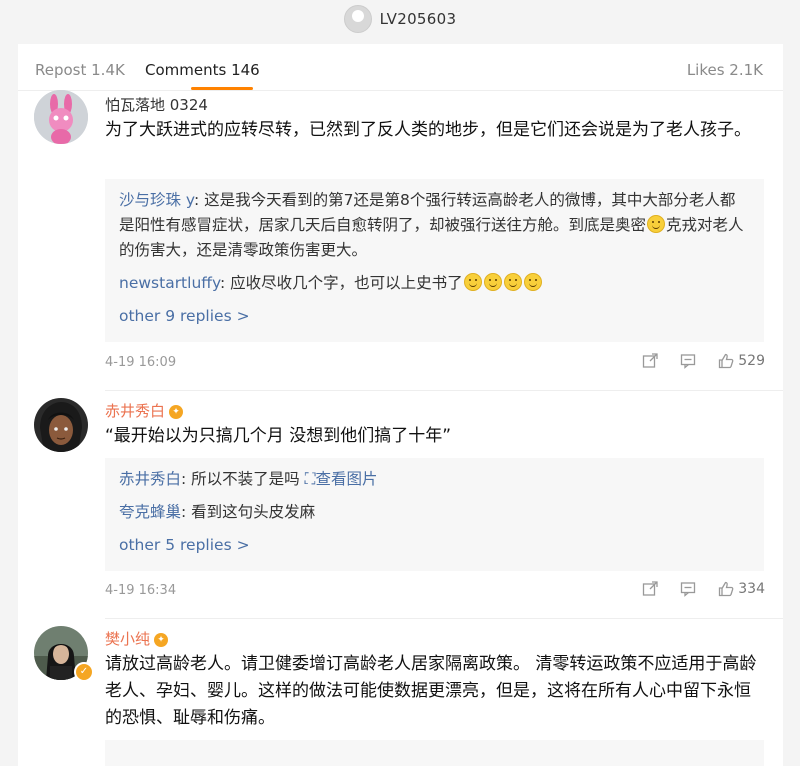 This screenshot has width=800, height=766. Describe the element at coordinates (169, 283) in the screenshot. I see `reply-username: newstartluffy` at that location.